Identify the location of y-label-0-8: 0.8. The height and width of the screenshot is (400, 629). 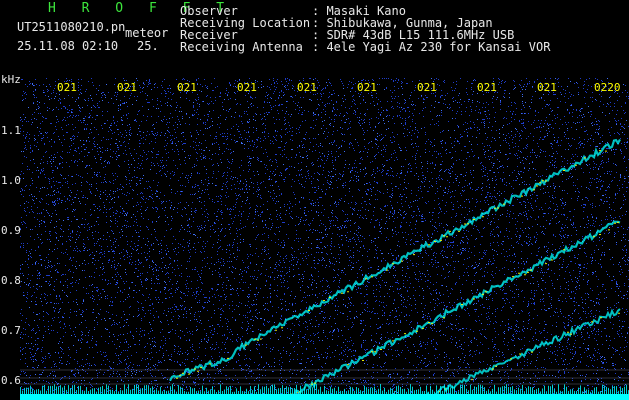
(11, 280).